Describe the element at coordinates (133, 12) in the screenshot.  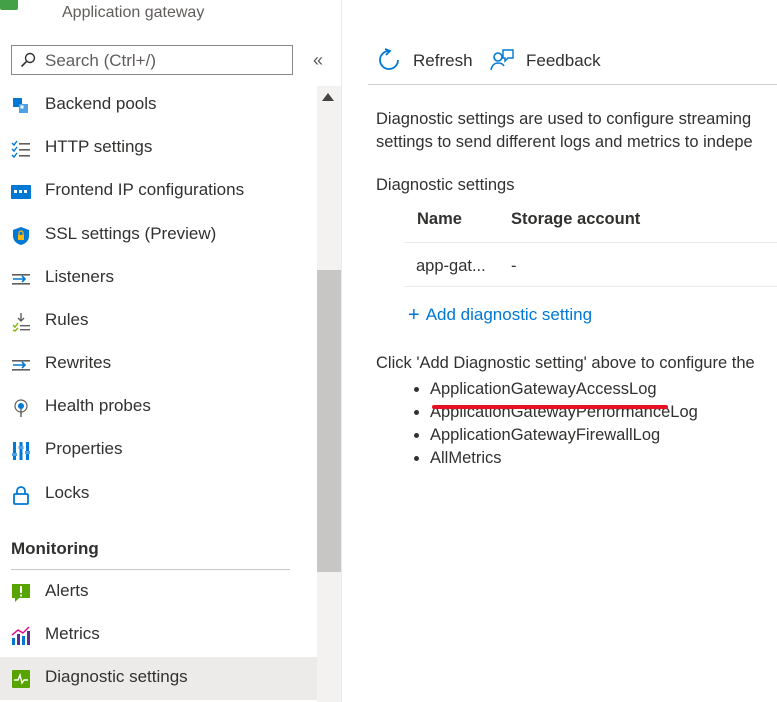
I see `resource-type-subtitle: Application gateway` at that location.